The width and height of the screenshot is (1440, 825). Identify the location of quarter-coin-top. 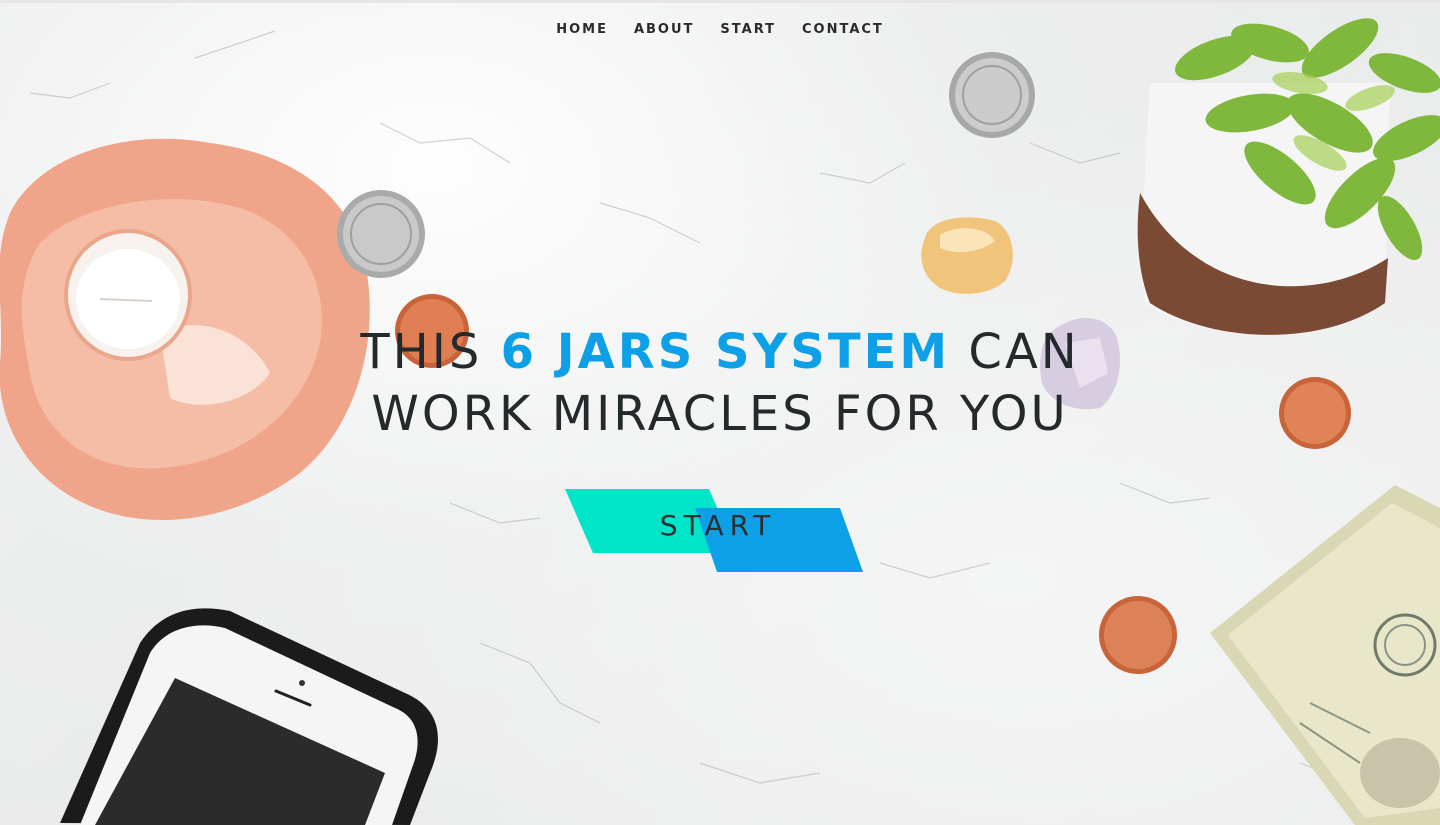
(992, 95).